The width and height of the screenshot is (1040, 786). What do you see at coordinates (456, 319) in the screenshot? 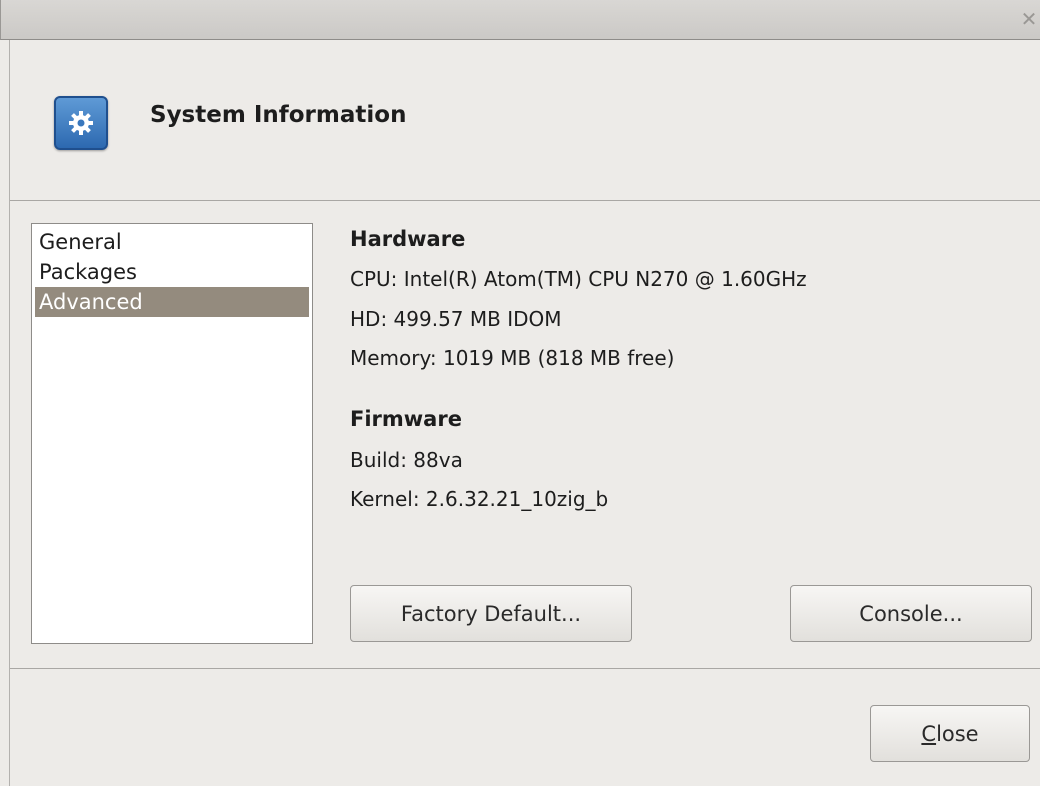
I see `hd-info: HD: 499.57 MB IDOM` at bounding box center [456, 319].